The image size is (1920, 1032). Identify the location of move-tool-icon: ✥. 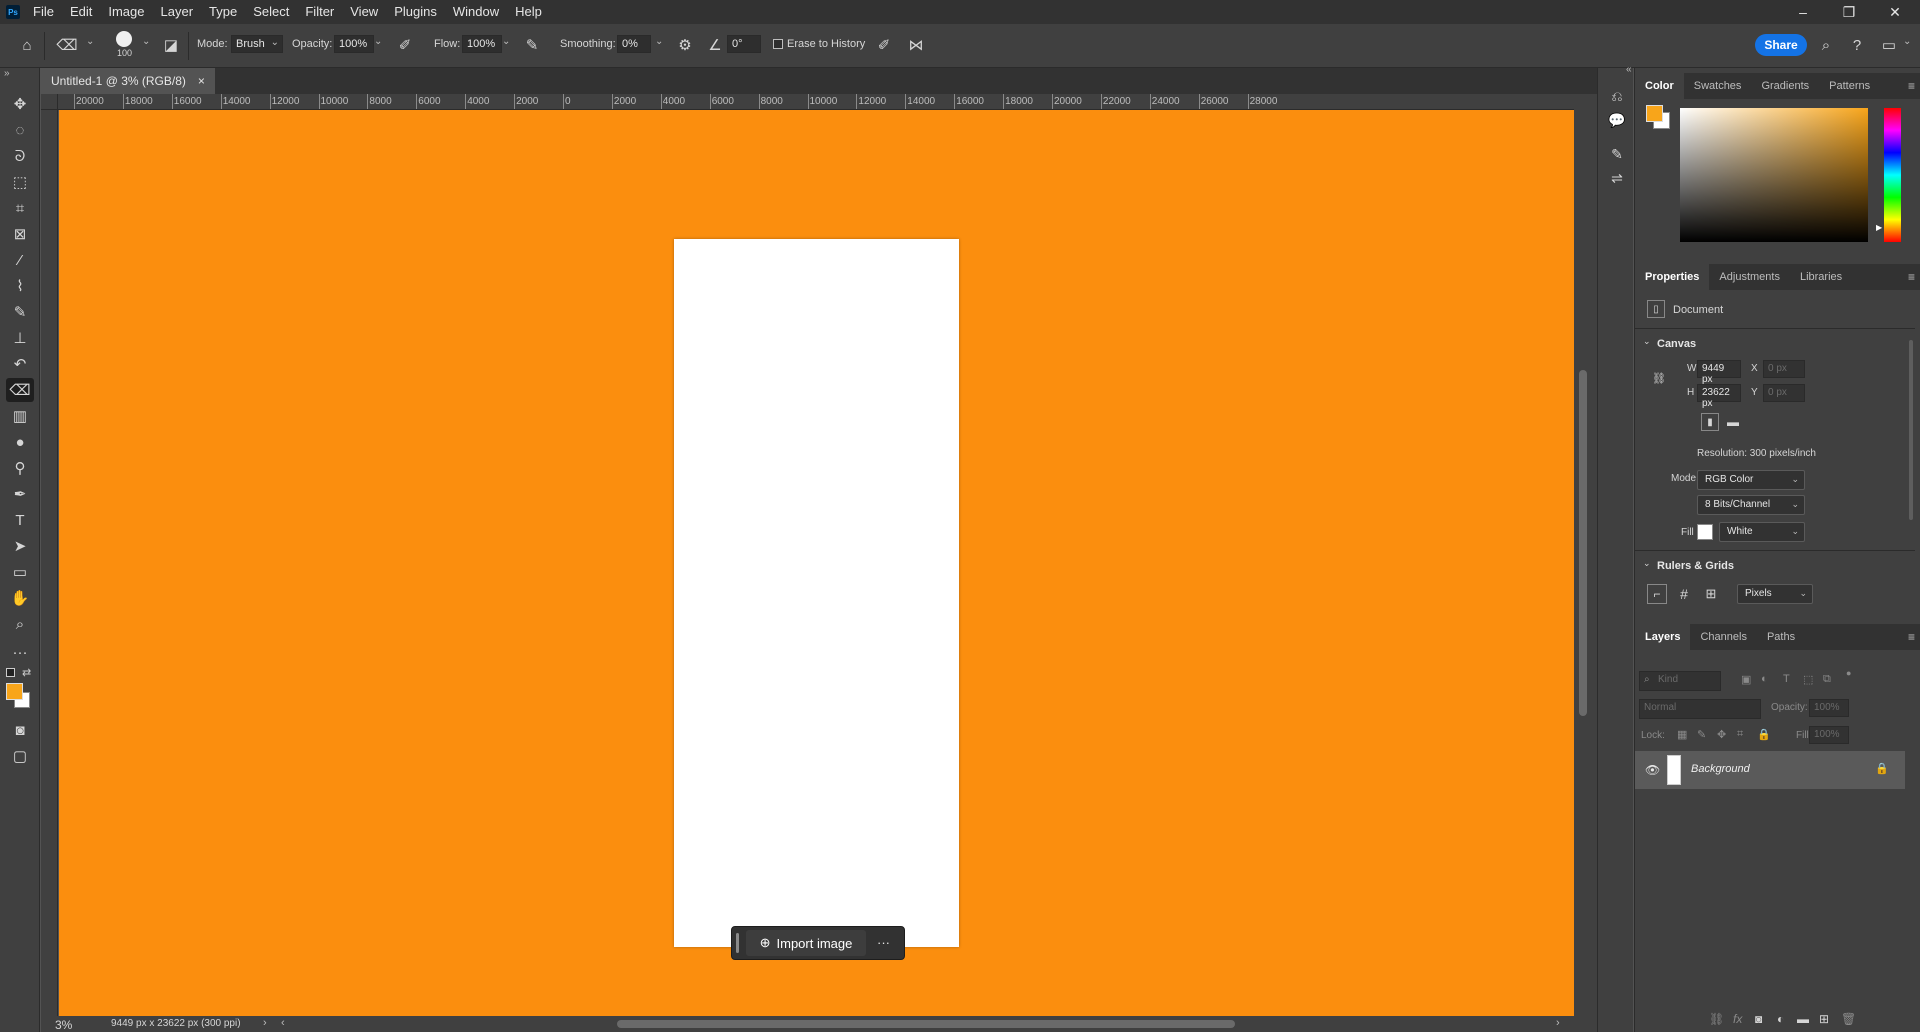
(20, 104).